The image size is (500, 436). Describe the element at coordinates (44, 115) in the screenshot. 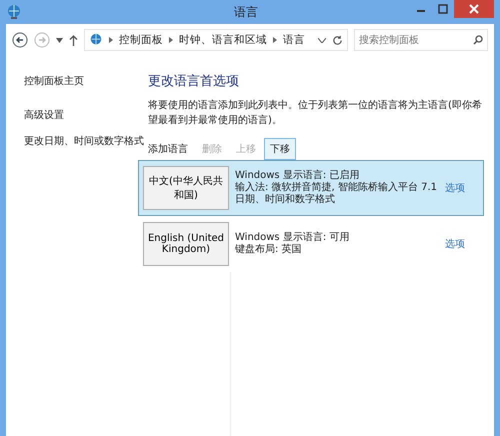

I see `sidebar-link: 高级设置` at that location.